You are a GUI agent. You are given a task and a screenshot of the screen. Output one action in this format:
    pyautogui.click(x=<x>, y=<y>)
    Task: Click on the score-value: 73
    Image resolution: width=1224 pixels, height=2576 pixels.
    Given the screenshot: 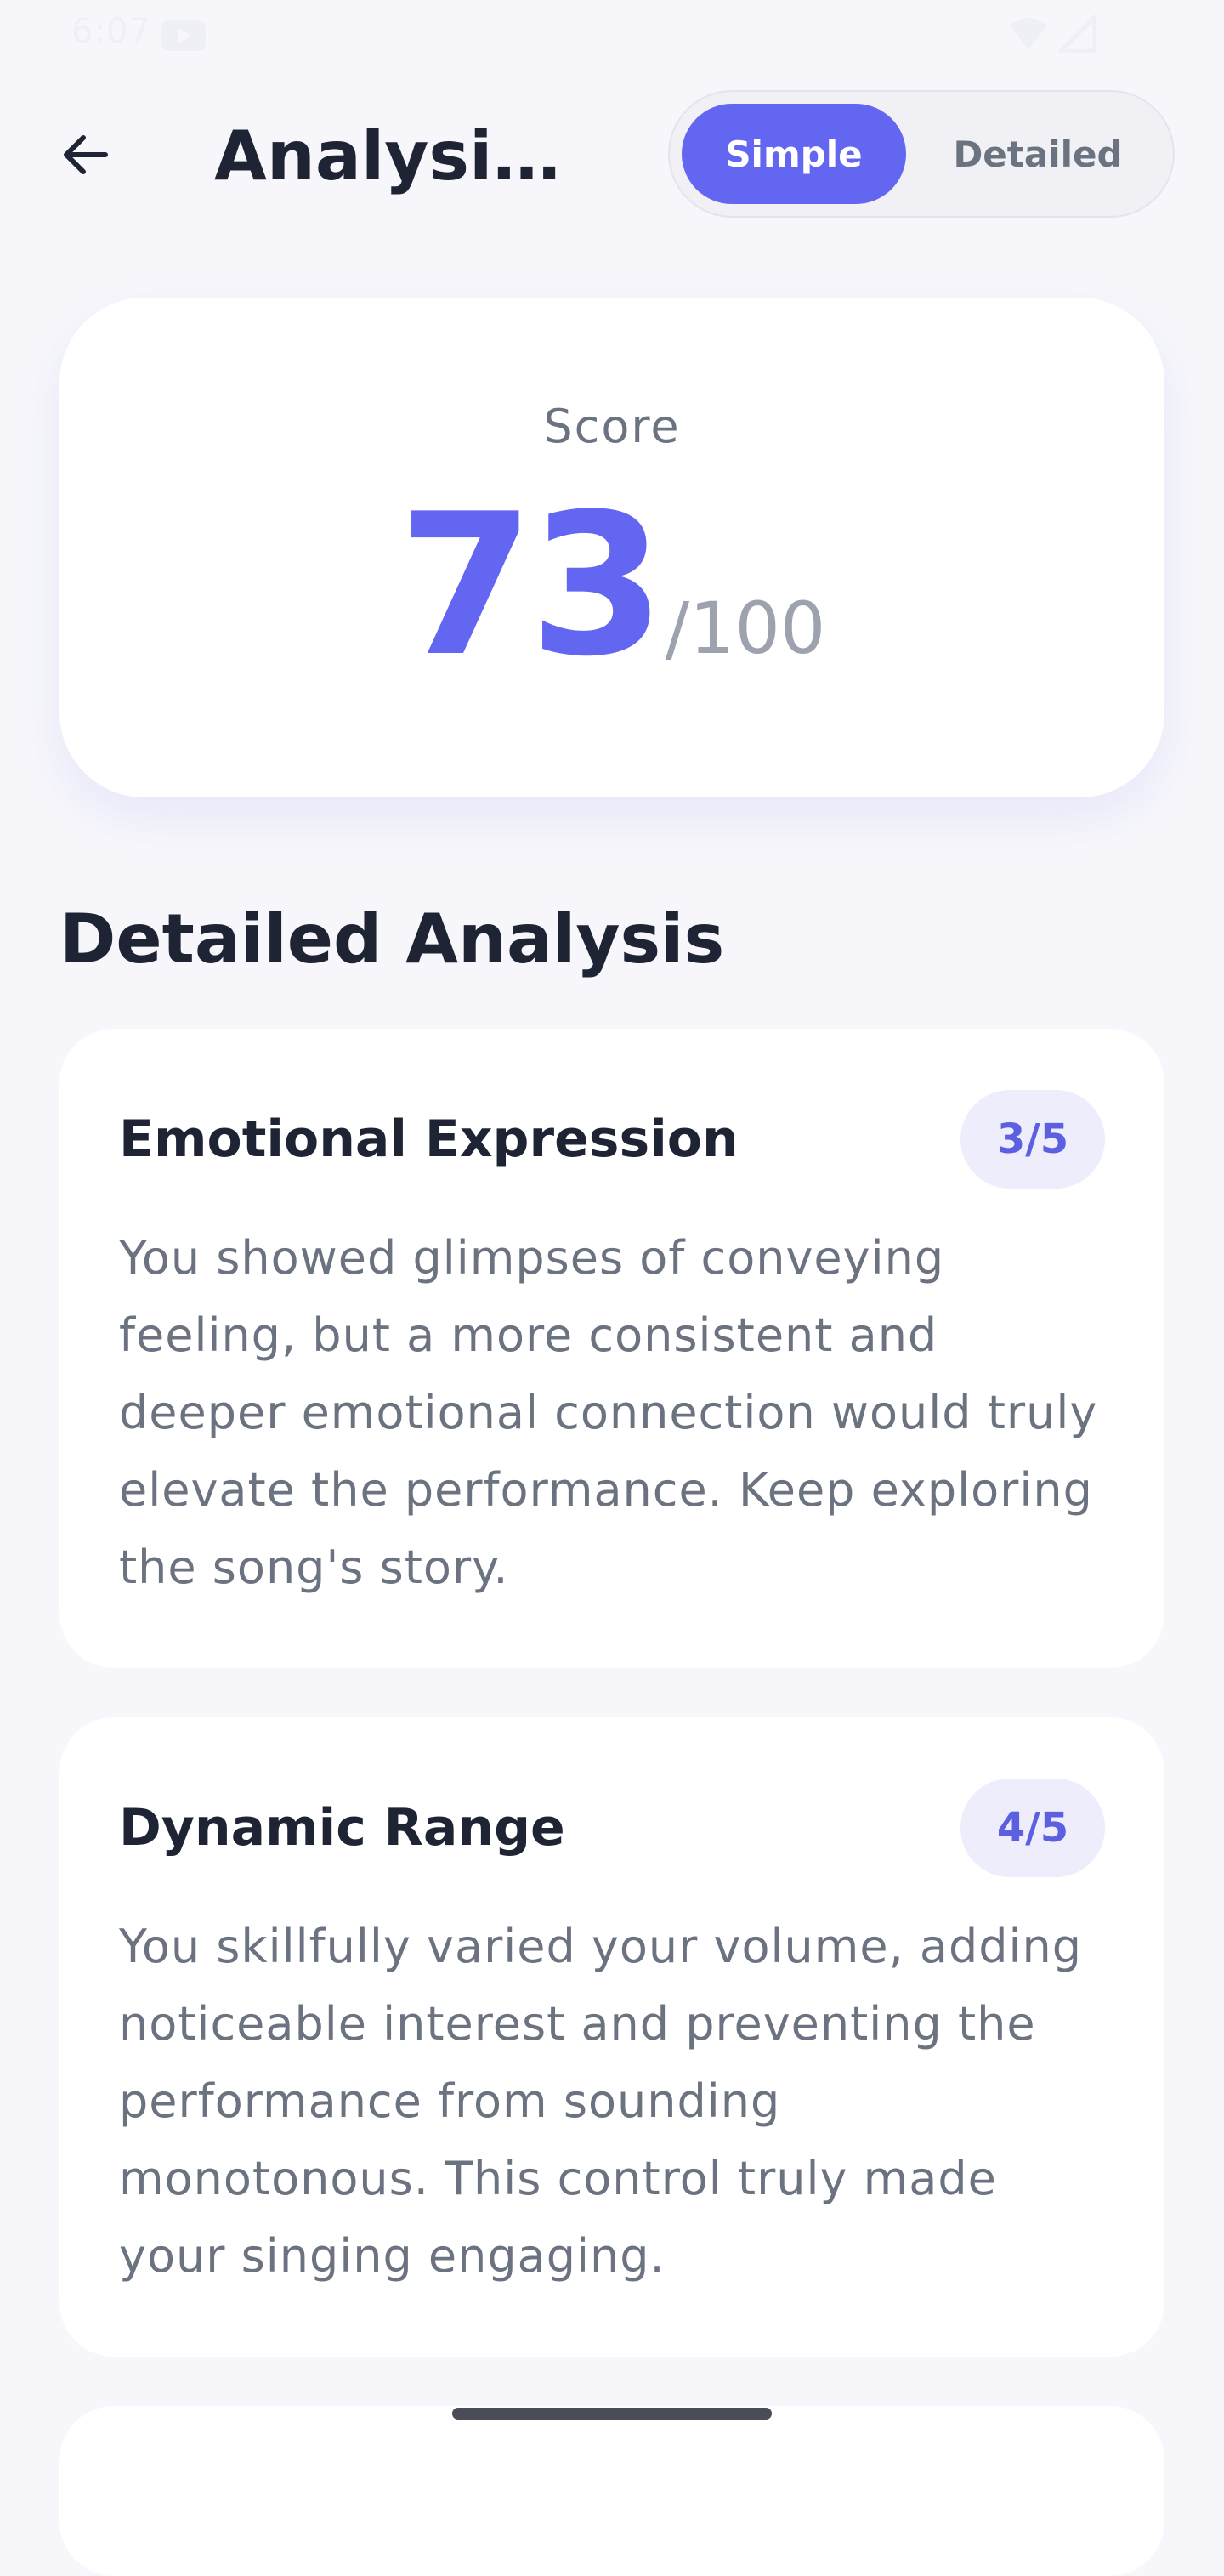 What is the action you would take?
    pyautogui.click(x=532, y=586)
    